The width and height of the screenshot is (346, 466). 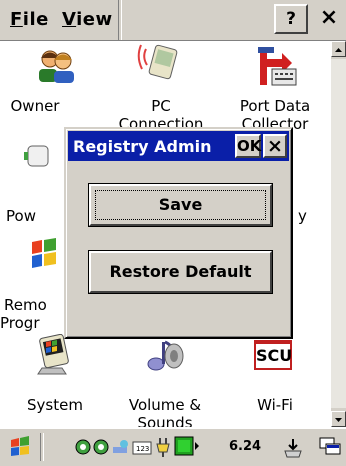 What do you see at coordinates (142, 146) in the screenshot?
I see `dialog-title: Registry Admin` at bounding box center [142, 146].